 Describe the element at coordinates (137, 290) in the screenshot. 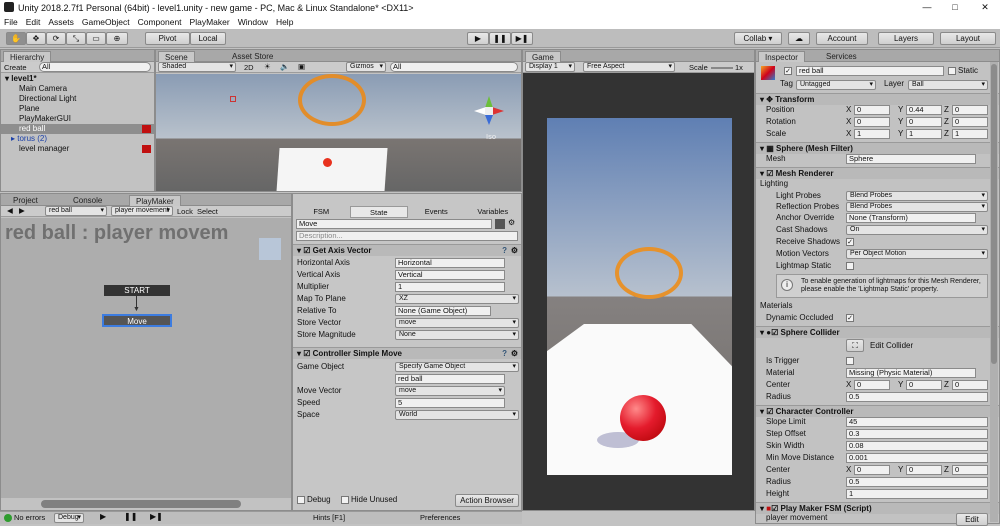

I see `start-event: START` at that location.